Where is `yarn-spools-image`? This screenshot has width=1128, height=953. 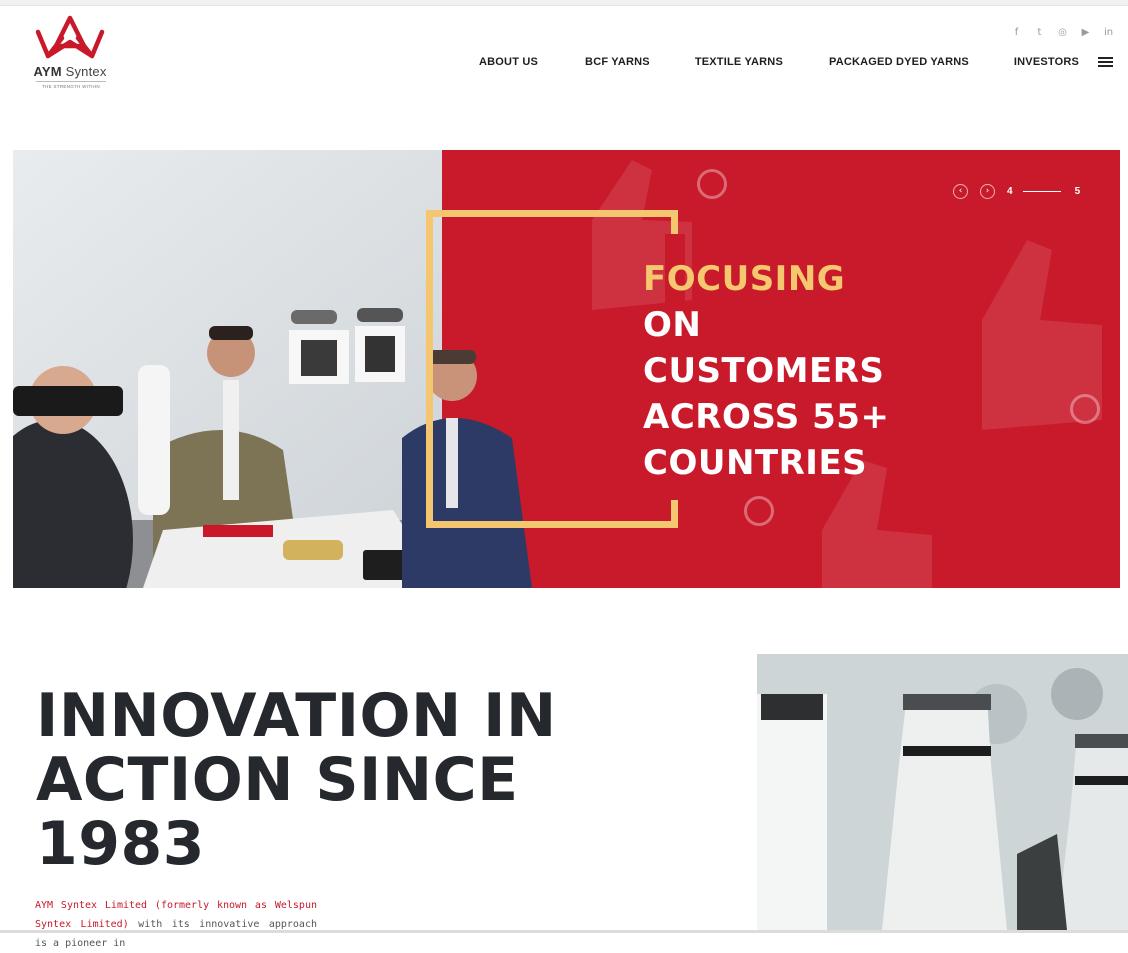
yarn-spools-image is located at coordinates (942, 792).